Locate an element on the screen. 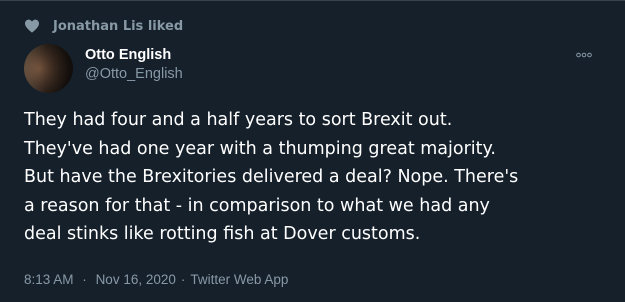  tweet-source-link: Twitter Web App is located at coordinates (239, 279).